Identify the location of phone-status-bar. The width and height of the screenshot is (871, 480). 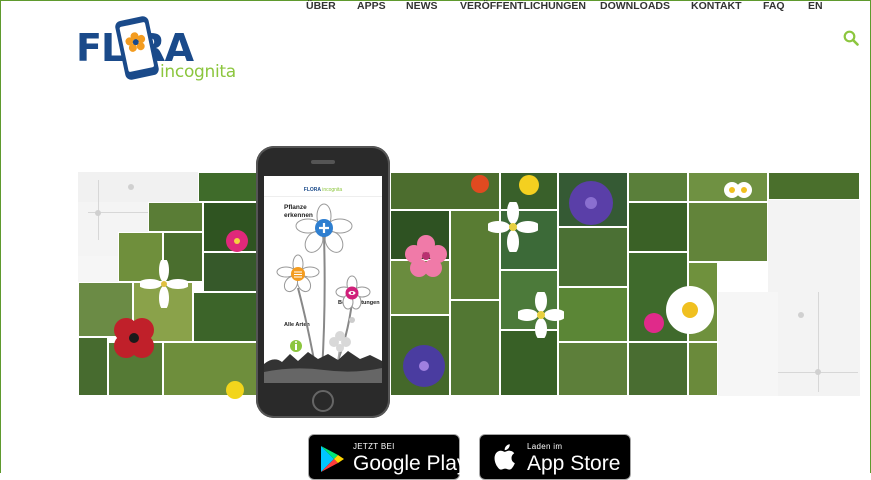
(323, 180).